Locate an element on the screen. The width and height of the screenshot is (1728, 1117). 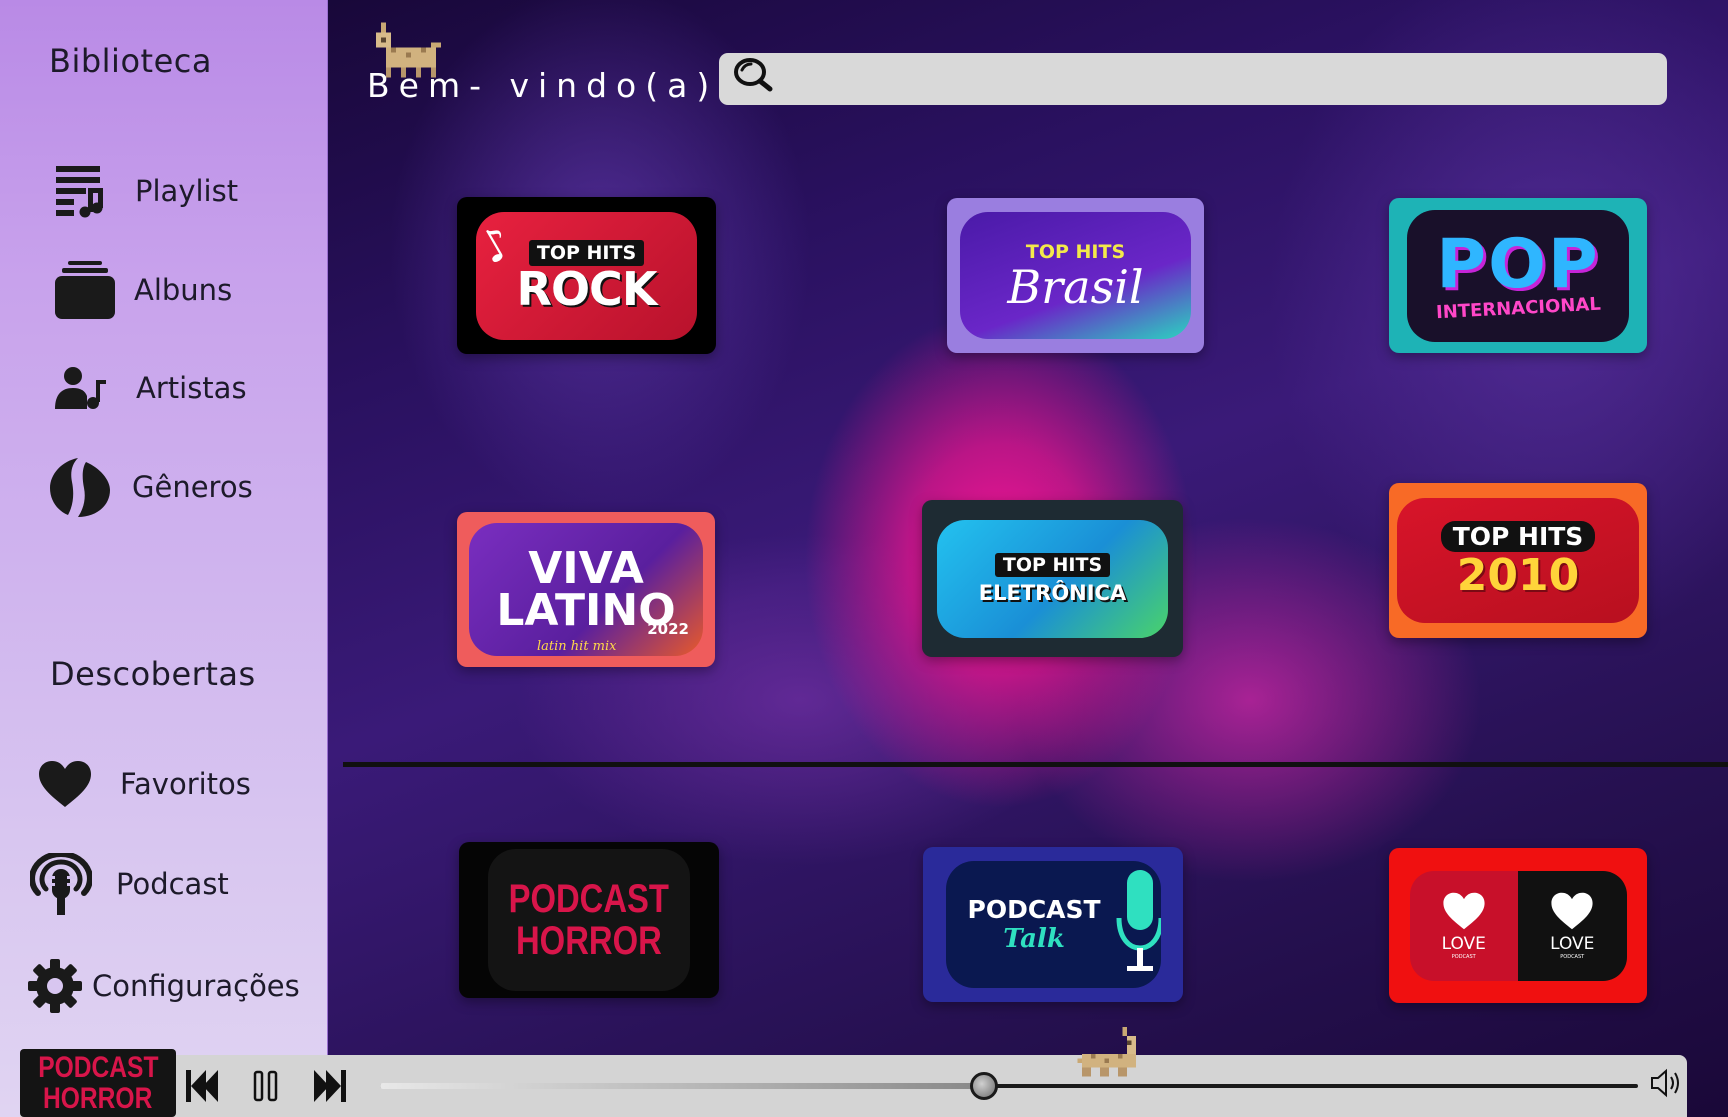
podcast-cover: LOVE PODCAST LOVE PODCAST is located at coordinates (1518, 925).